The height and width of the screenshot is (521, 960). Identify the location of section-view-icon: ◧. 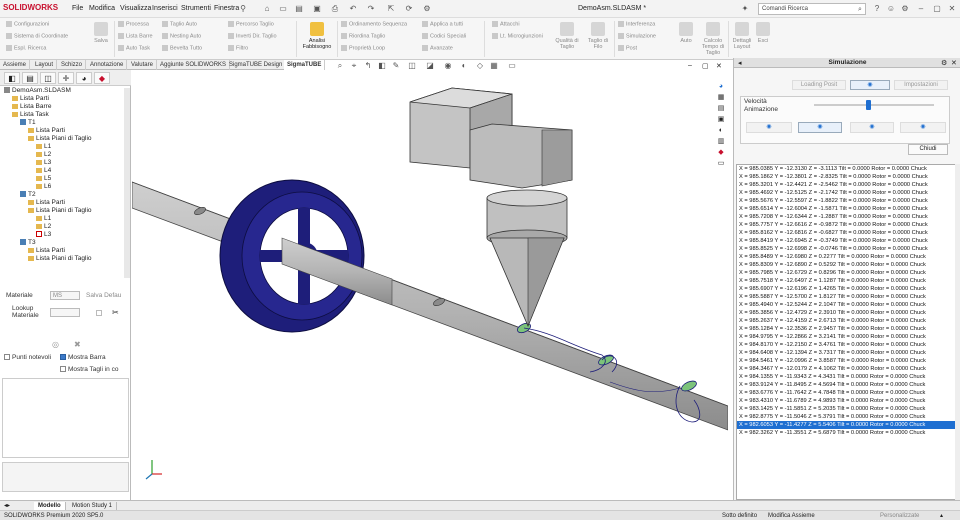
(382, 66).